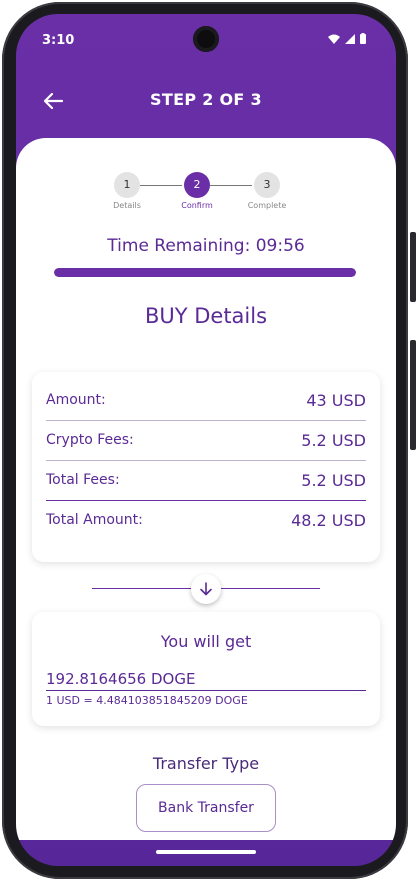 Image resolution: width=416 pixels, height=881 pixels. I want to click on header: STEP 2 OF 3, so click(206, 101).